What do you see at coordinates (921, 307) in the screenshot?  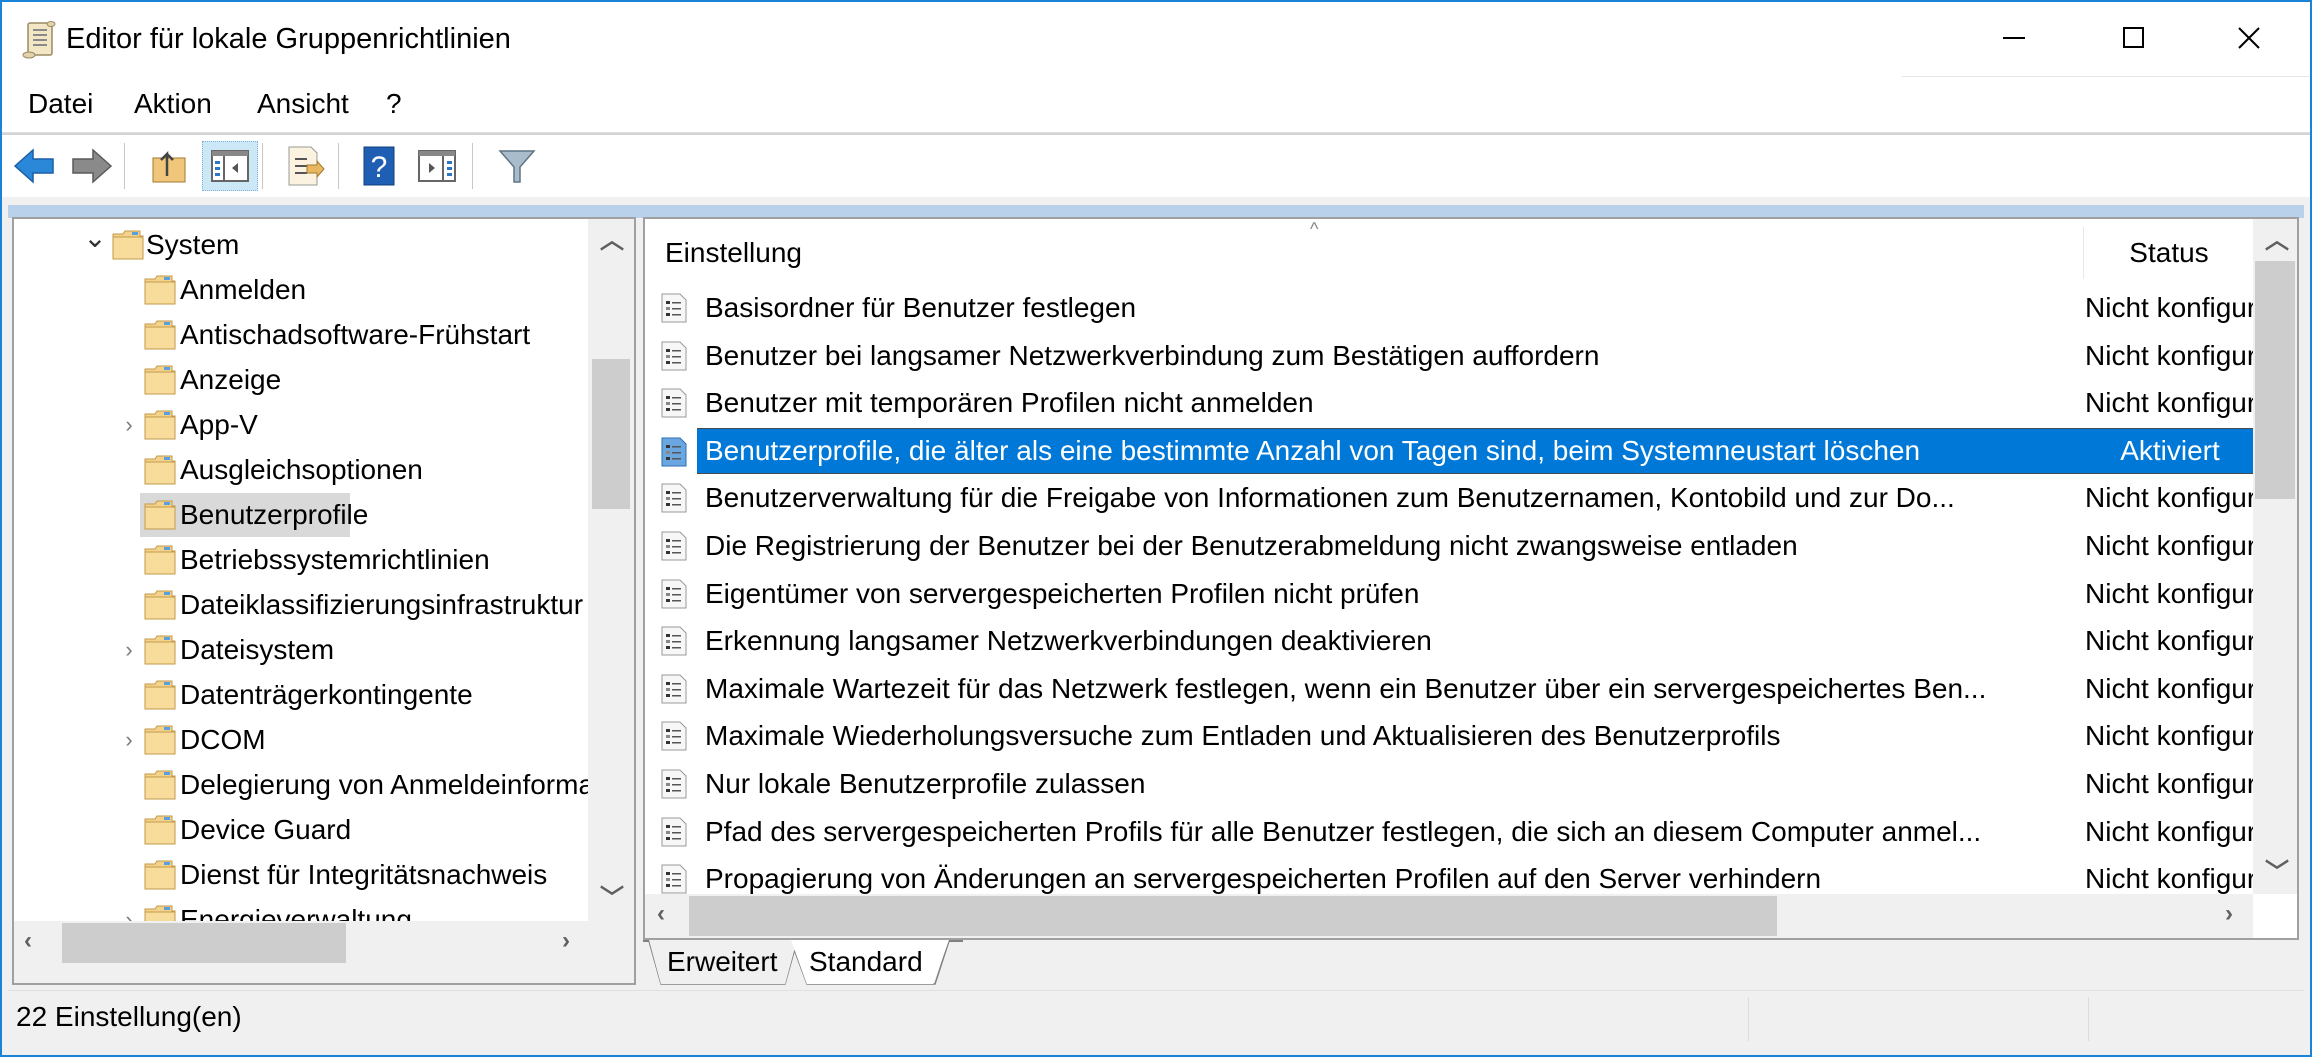 I see `setting-name: Basisordner für Benutzer festlegen` at bounding box center [921, 307].